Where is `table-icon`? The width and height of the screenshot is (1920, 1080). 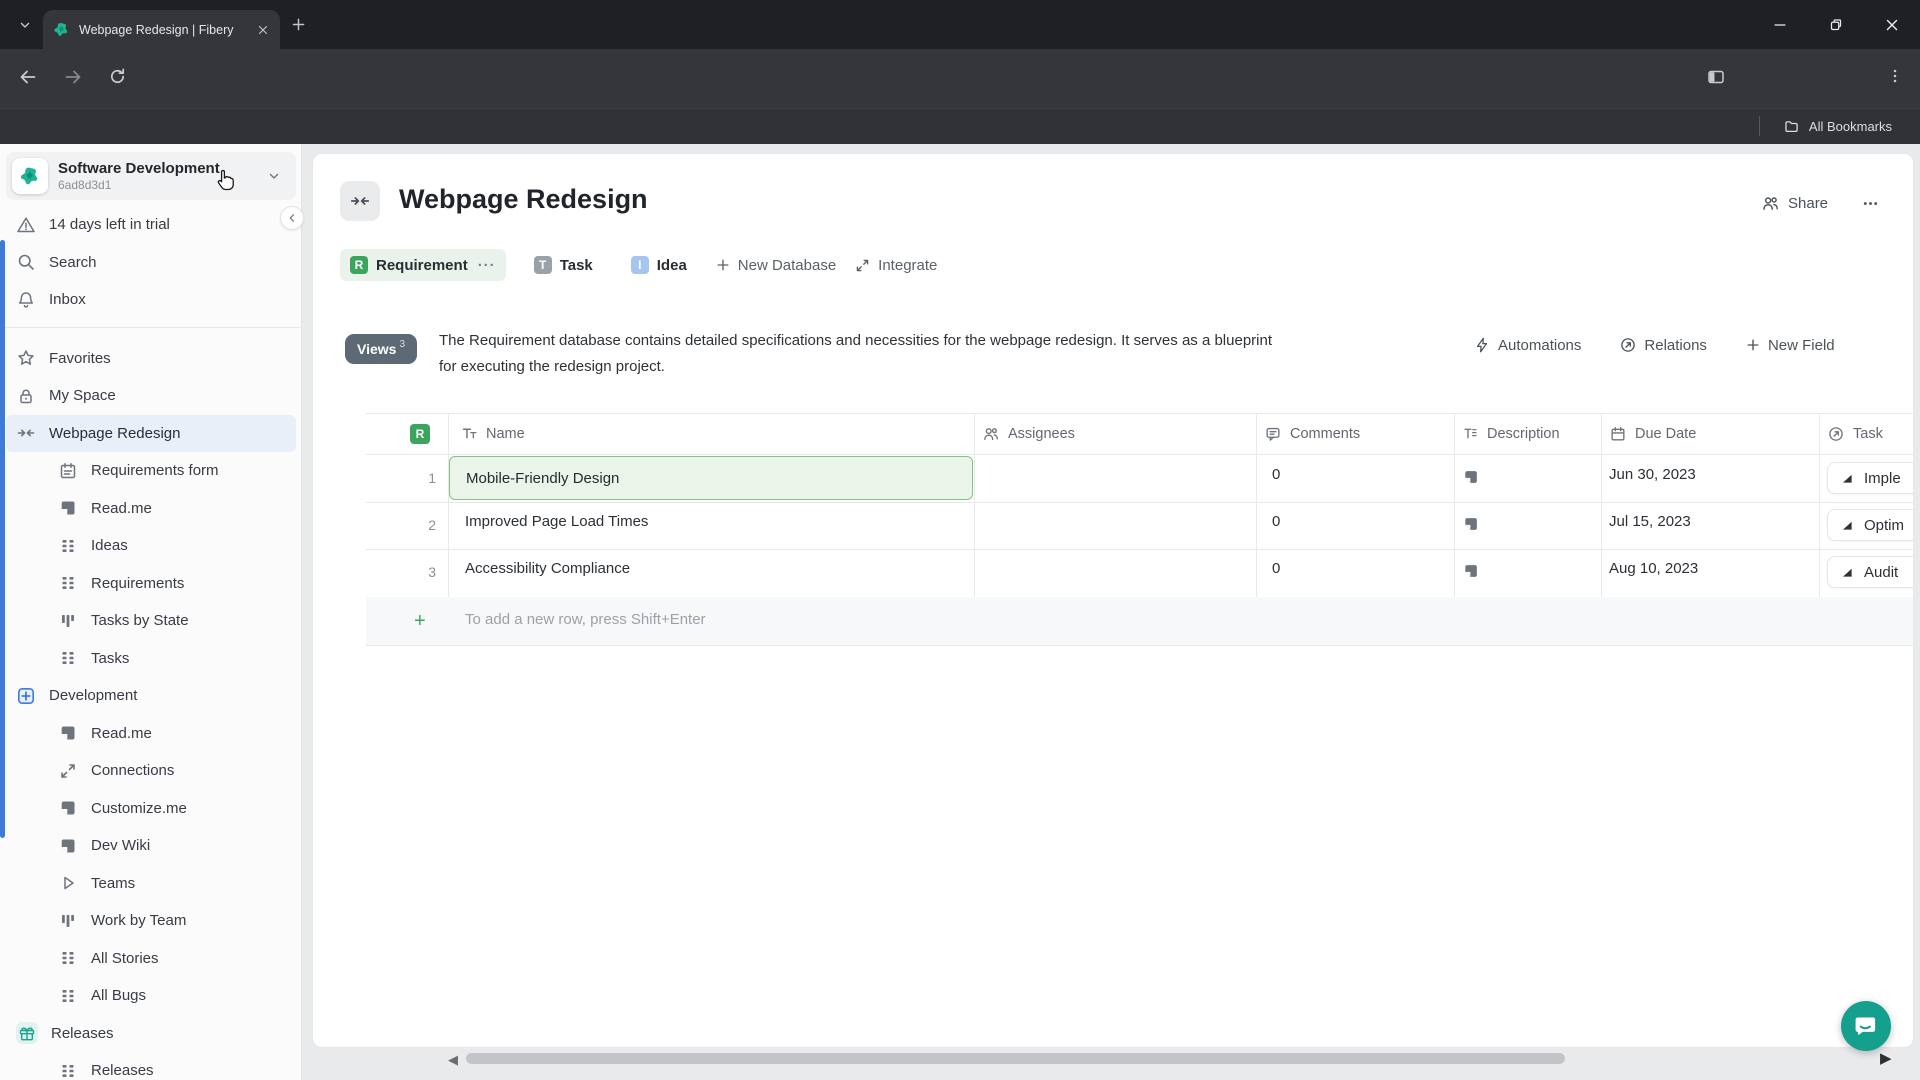 table-icon is located at coordinates (68, 546).